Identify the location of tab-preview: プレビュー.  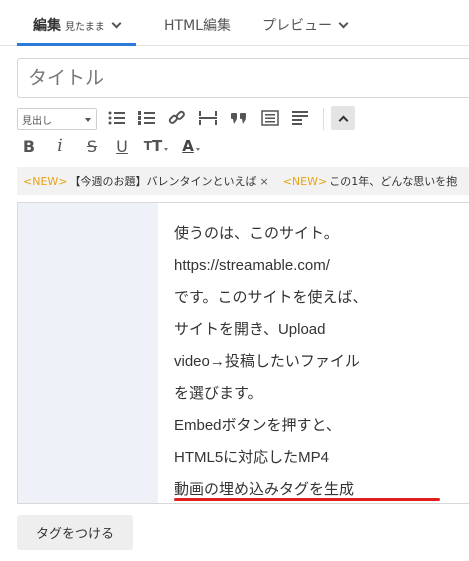
(305, 25).